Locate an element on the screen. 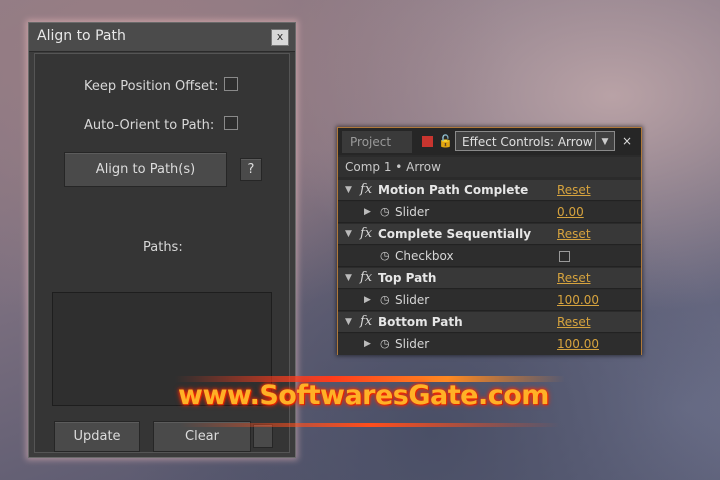 The width and height of the screenshot is (720, 480). effect-row-complete-sequentially: ▼ fx Complete Sequentially Reset is located at coordinates (489, 234).